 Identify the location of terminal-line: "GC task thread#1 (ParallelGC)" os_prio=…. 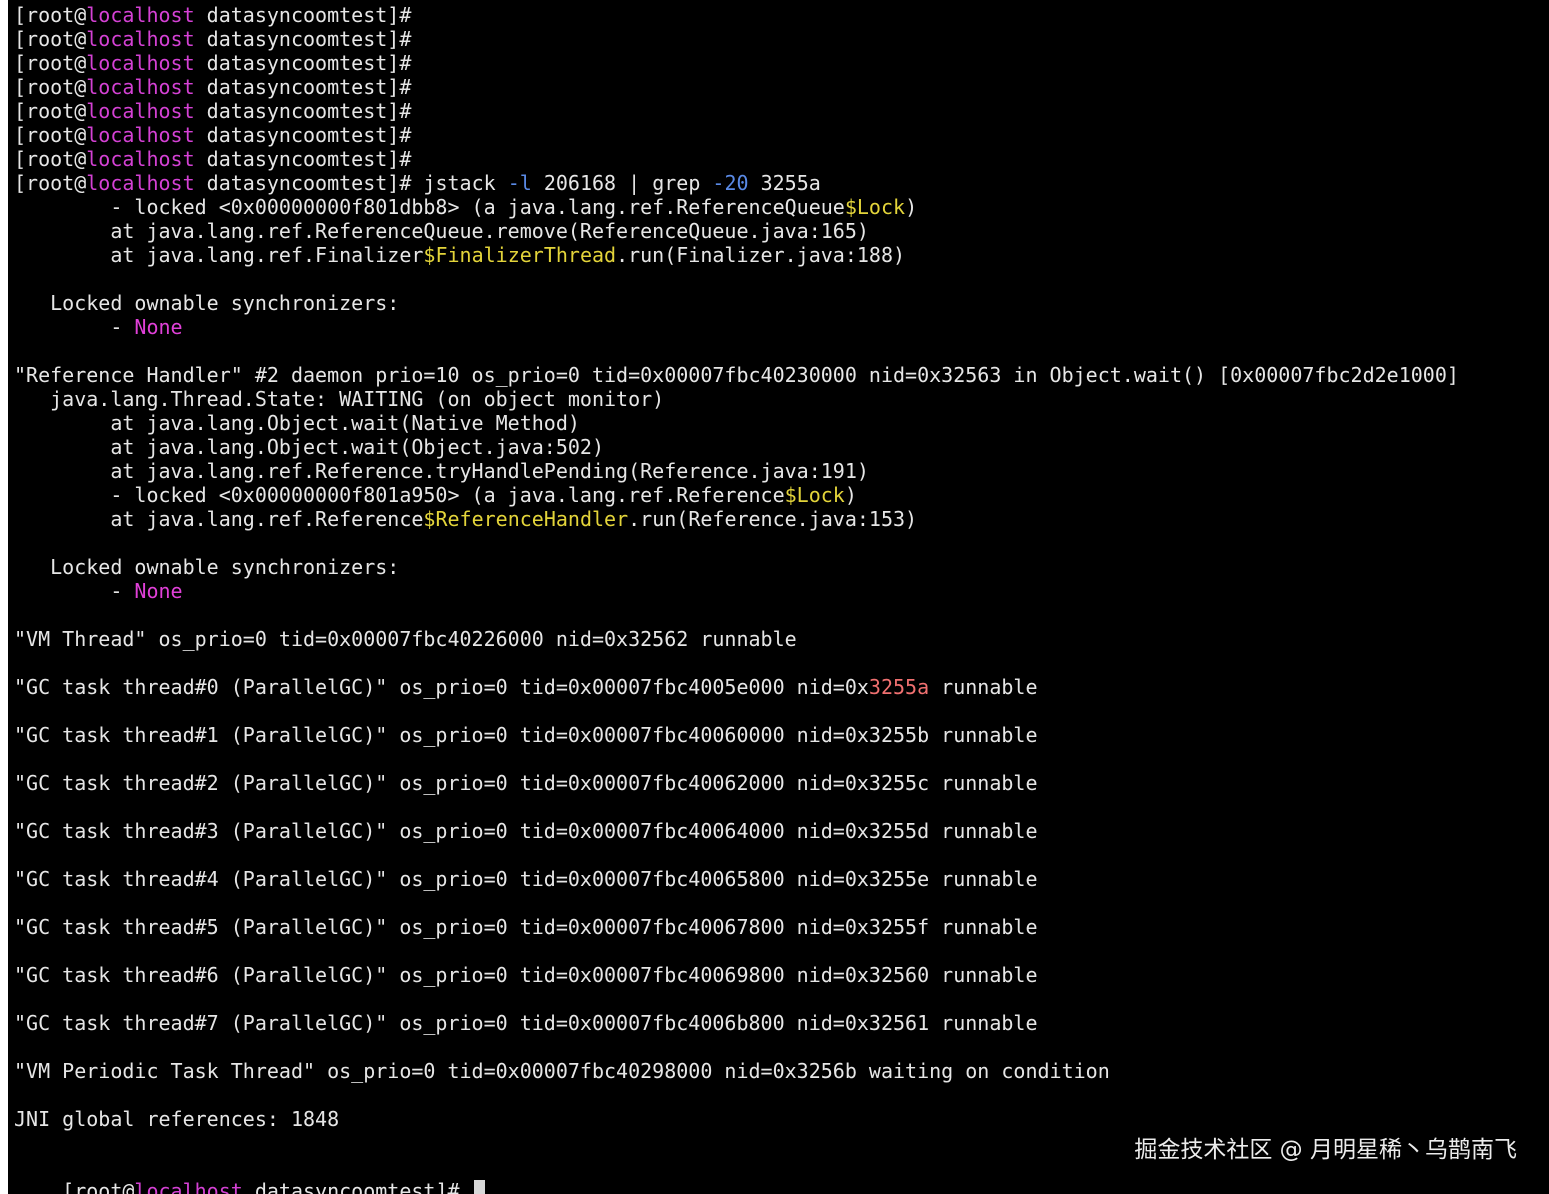
(781, 735).